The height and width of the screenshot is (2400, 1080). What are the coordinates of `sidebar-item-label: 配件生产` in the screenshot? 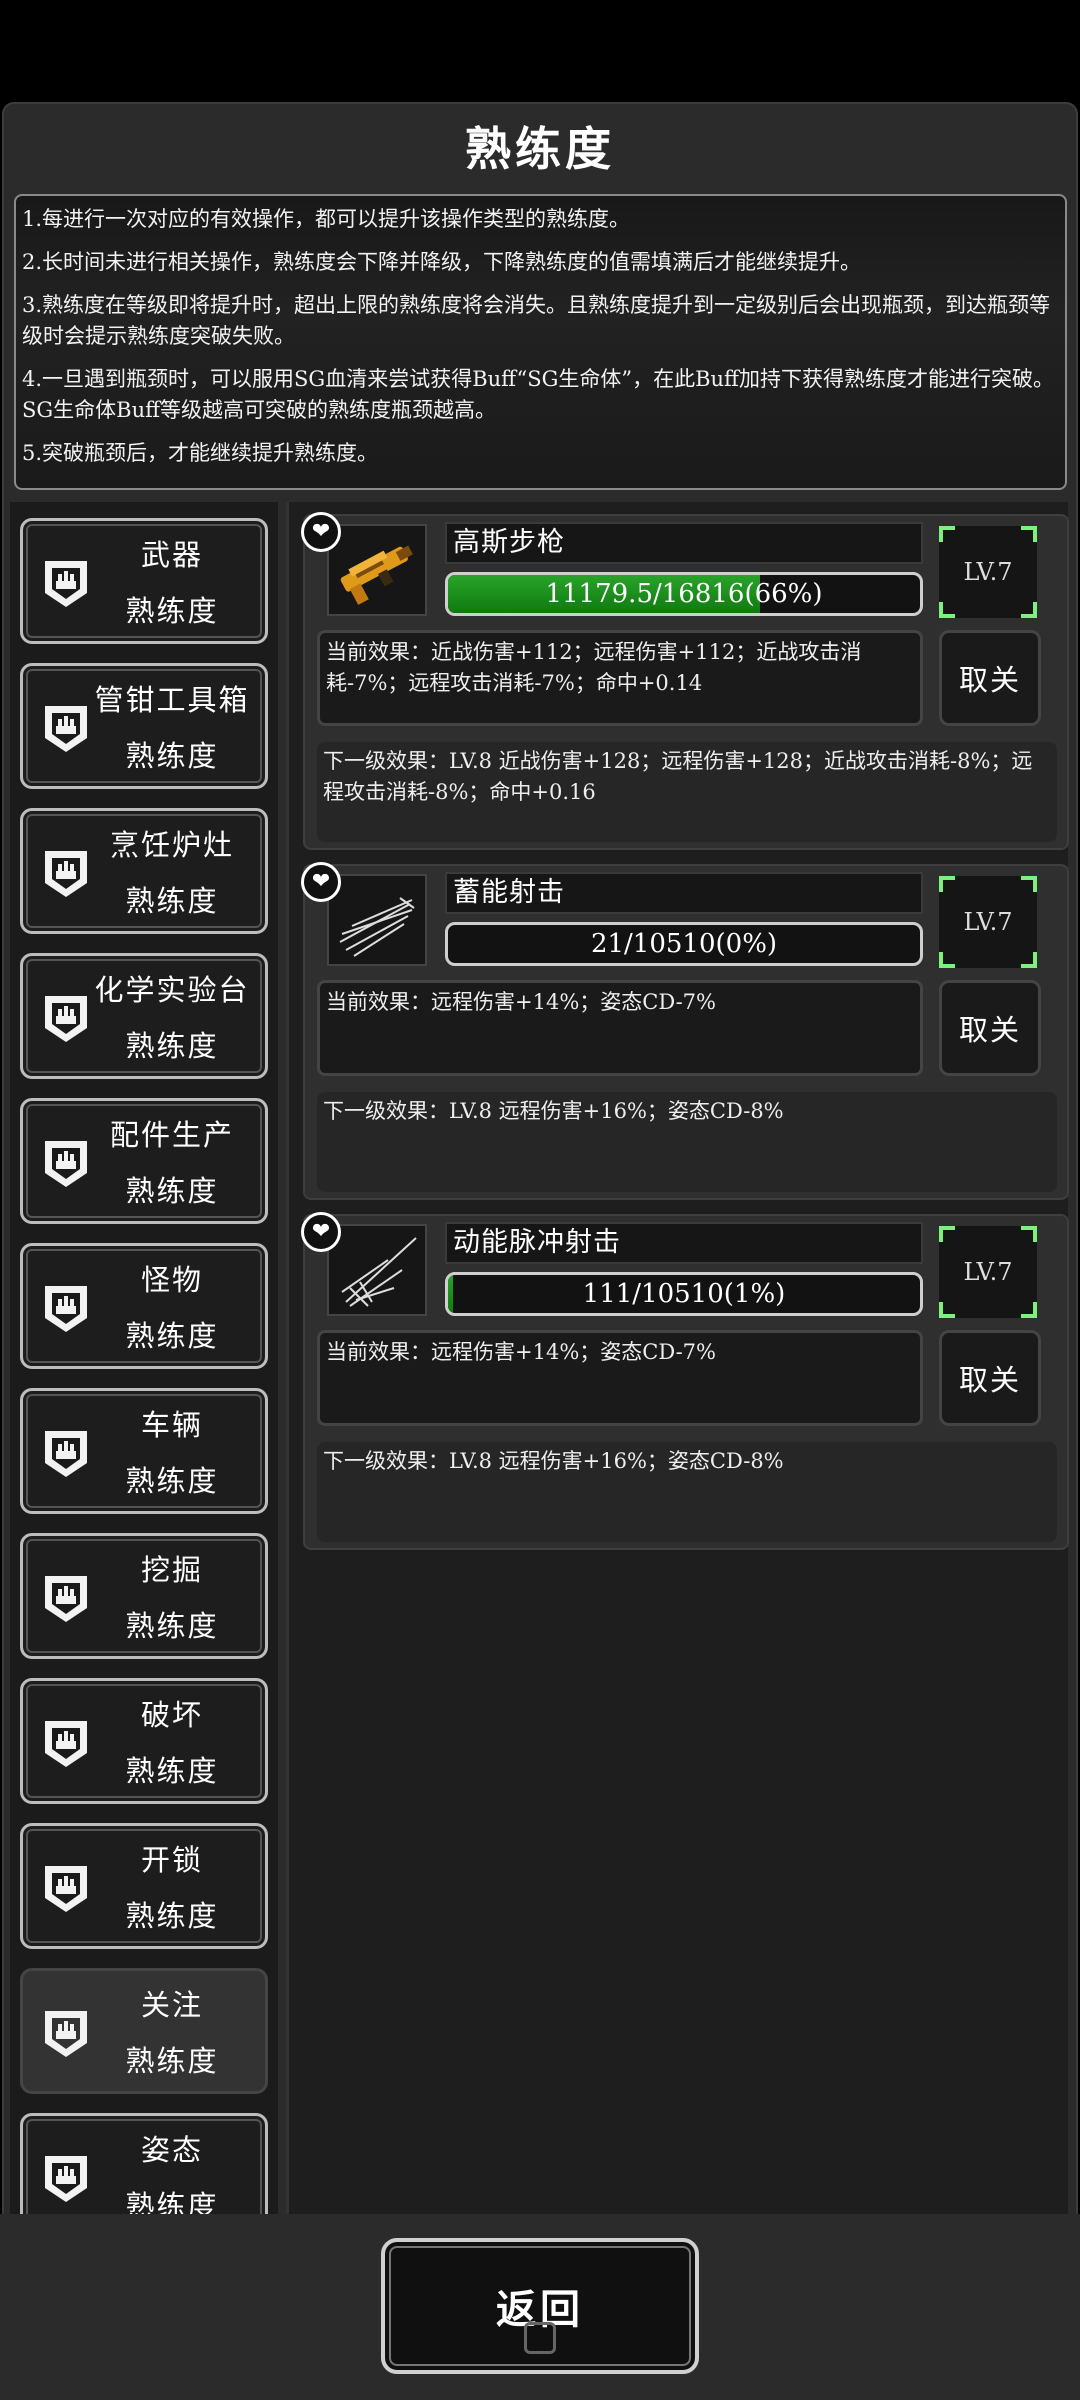 It's located at (171, 1135).